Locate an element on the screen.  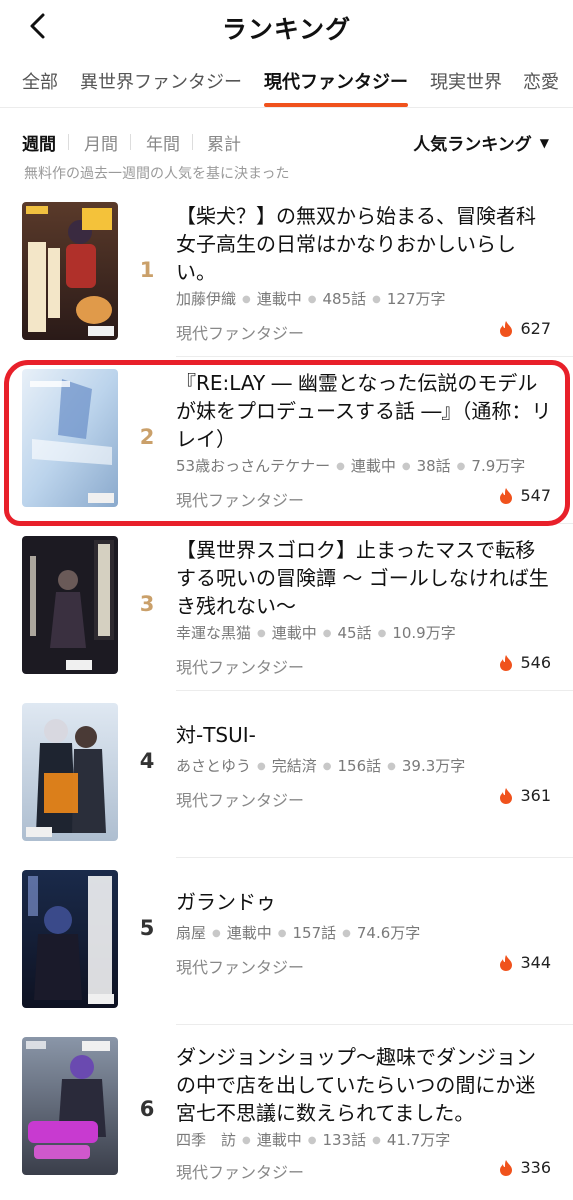
tab-modern-fantasy: 現代ファンタジー is located at coordinates (336, 81).